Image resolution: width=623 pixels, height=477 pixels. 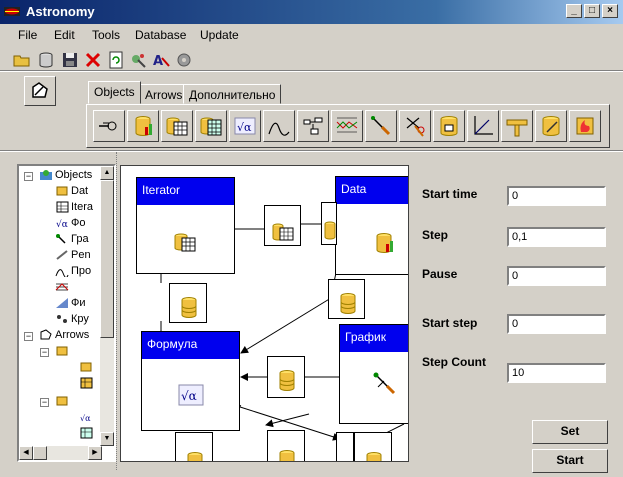 I want to click on iterator-table-icon, so click(x=185, y=242).